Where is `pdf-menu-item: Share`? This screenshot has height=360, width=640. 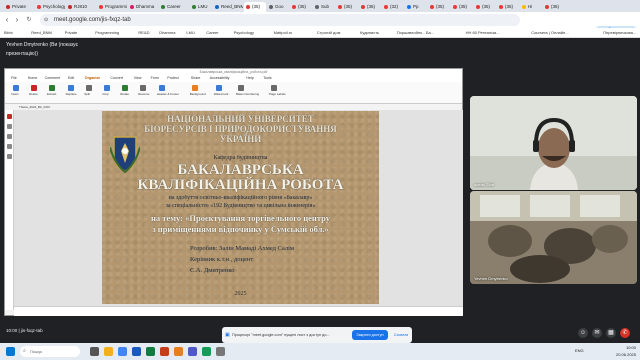
pdf-menu-item: Share is located at coordinates (196, 78).